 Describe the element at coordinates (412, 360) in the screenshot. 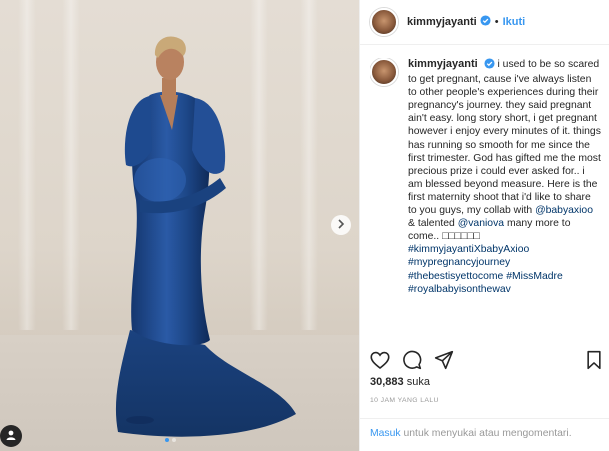

I see `comment-icon` at that location.